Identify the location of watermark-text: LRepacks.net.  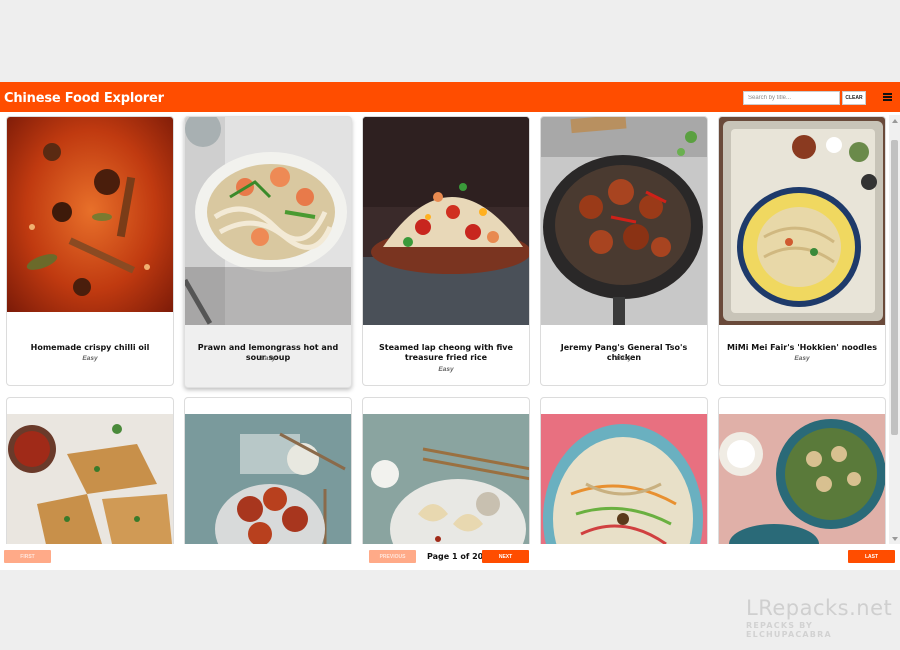
(819, 608).